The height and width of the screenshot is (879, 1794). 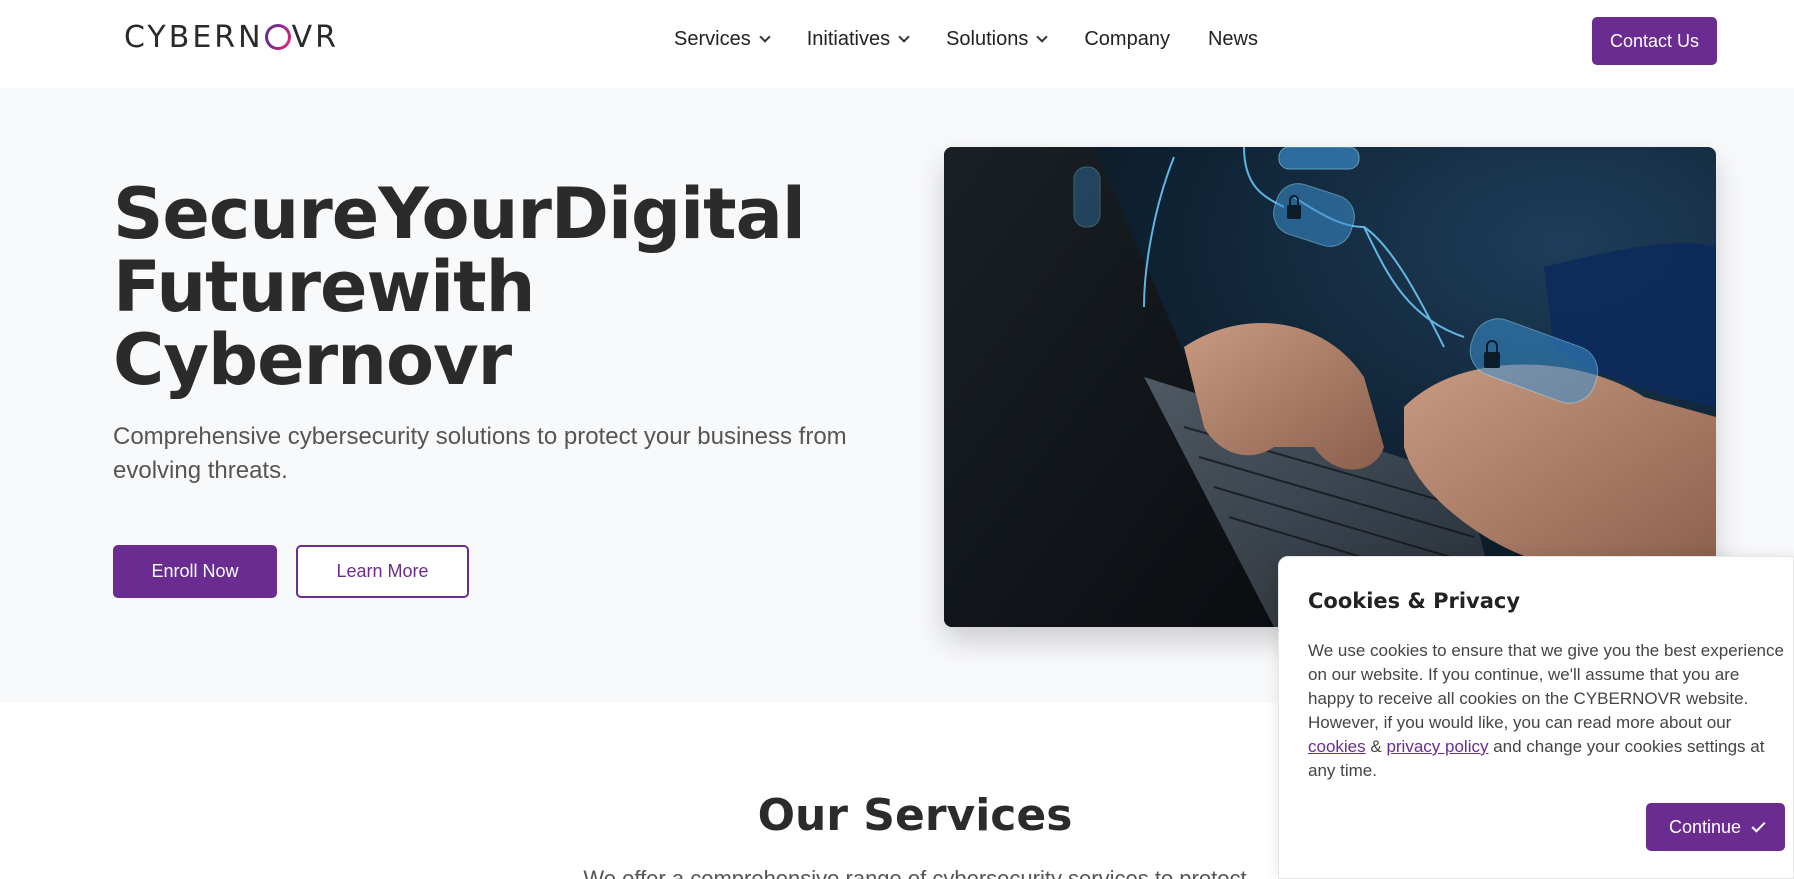 What do you see at coordinates (459, 214) in the screenshot?
I see `hero-title-line: SecureYourDigital` at bounding box center [459, 214].